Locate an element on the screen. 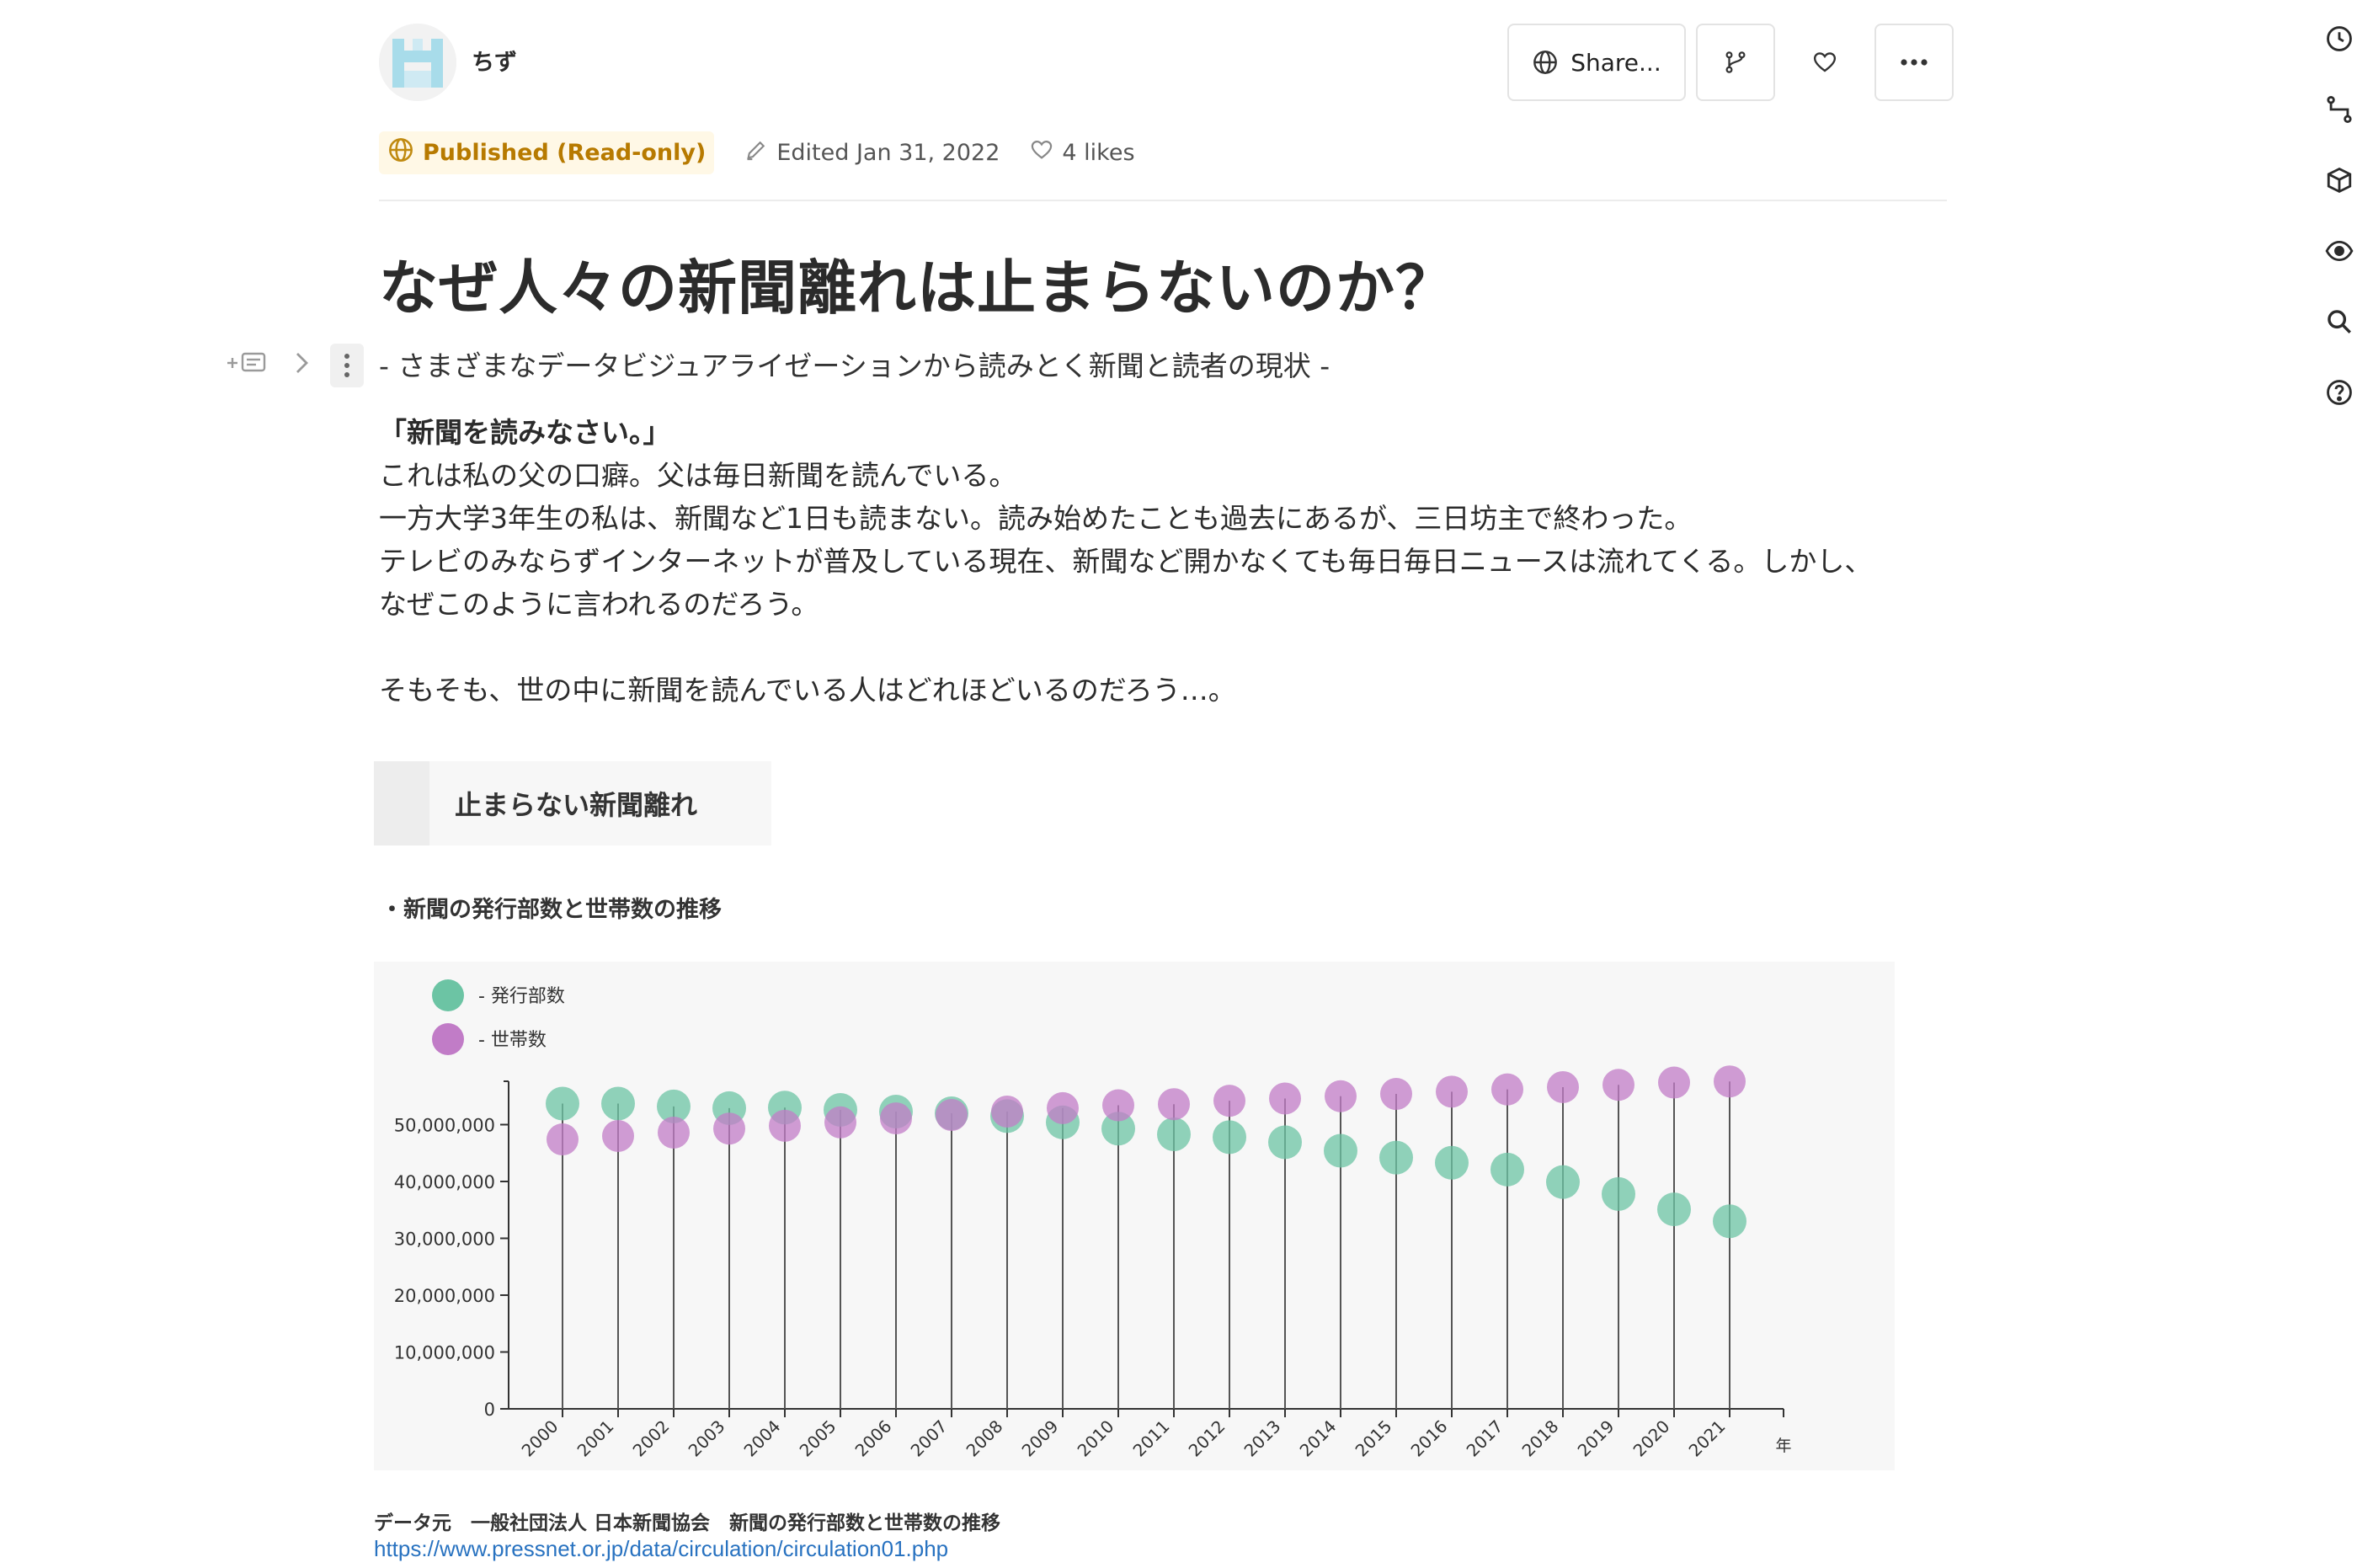 Image resolution: width=2373 pixels, height=1568 pixels. cell-hover-tools is located at coordinates (295, 365).